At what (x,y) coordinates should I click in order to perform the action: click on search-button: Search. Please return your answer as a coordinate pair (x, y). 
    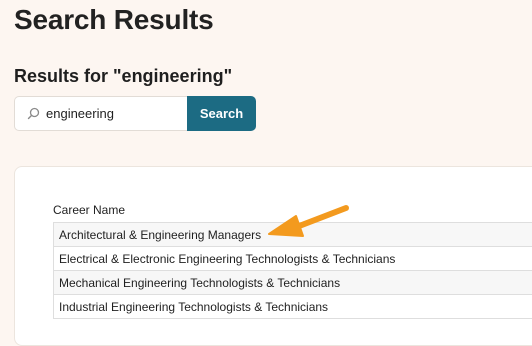
    Looking at the image, I should click on (221, 113).